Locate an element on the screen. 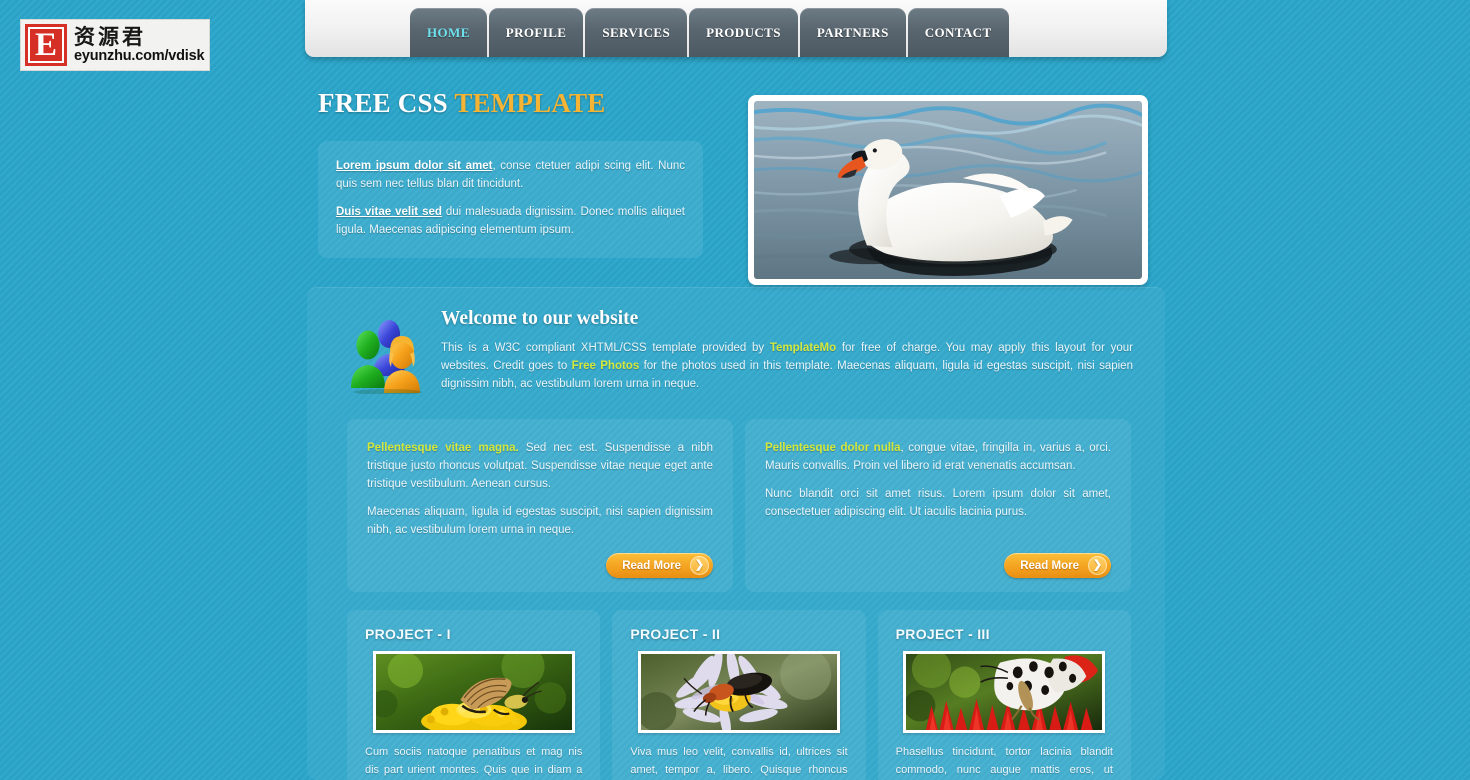 The height and width of the screenshot is (780, 1470). butterfly-on-red-flower-photo is located at coordinates (1004, 692).